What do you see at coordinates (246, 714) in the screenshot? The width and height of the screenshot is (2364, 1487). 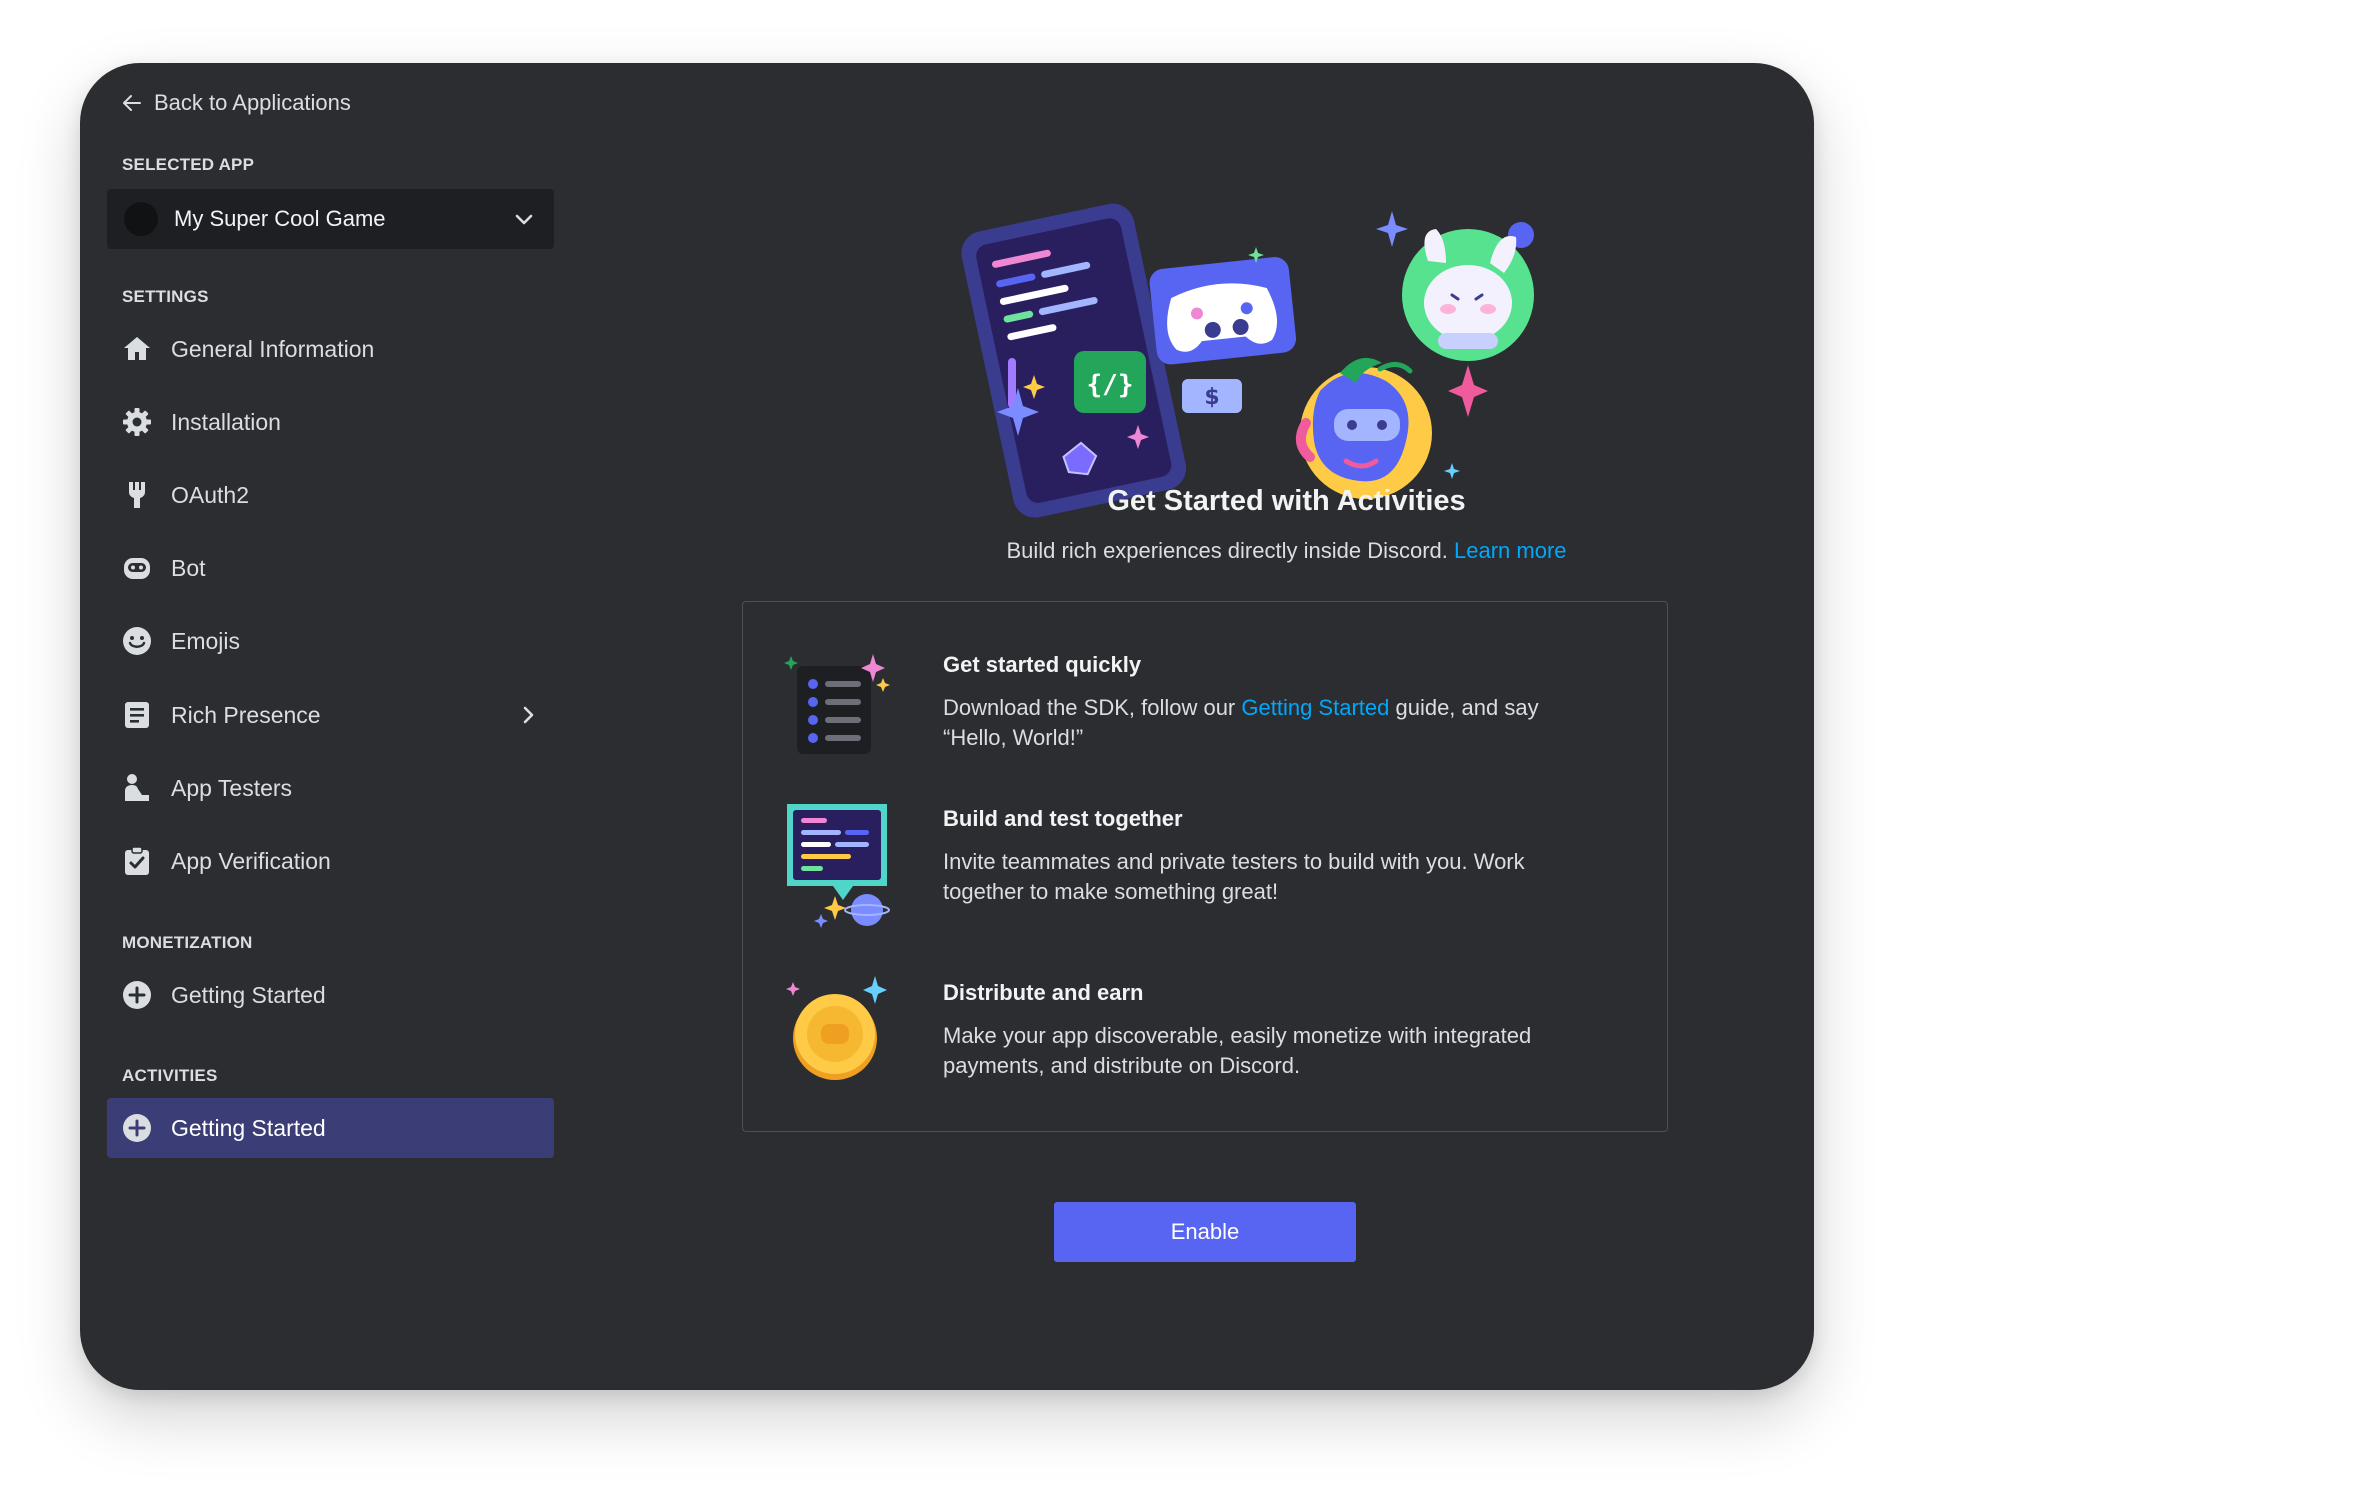 I see `sidebar-item-label: Rich Presence` at bounding box center [246, 714].